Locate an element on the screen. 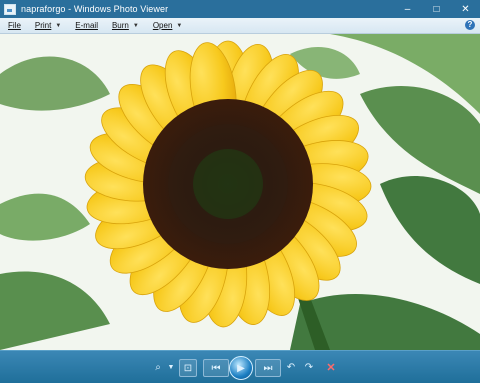 The image size is (480, 383). menu-file: File is located at coordinates (14, 25).